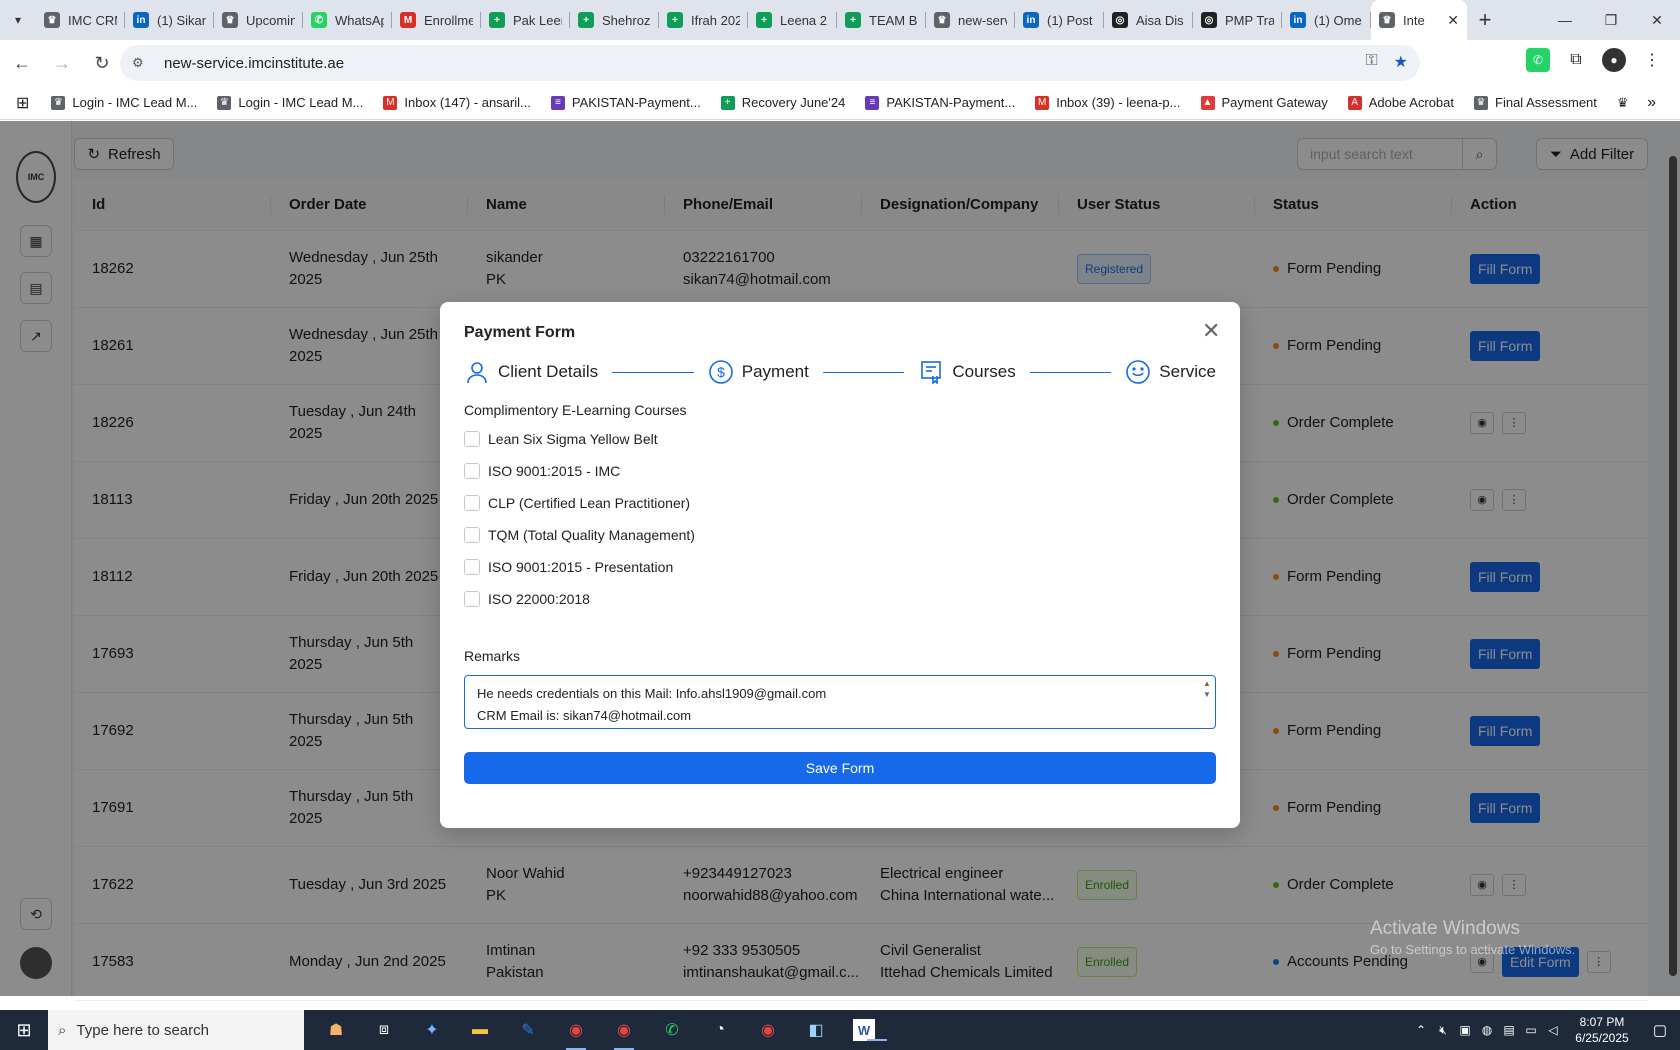  I want to click on page-scrollbar-thumb, so click(1673, 566).